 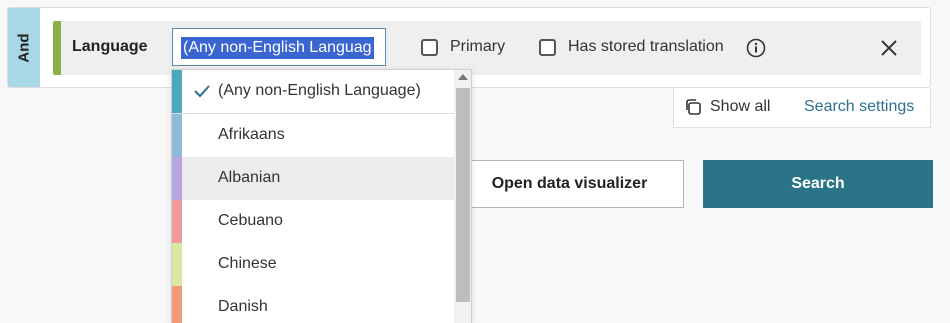 I want to click on dropdown-option-label: Danish, so click(x=243, y=306).